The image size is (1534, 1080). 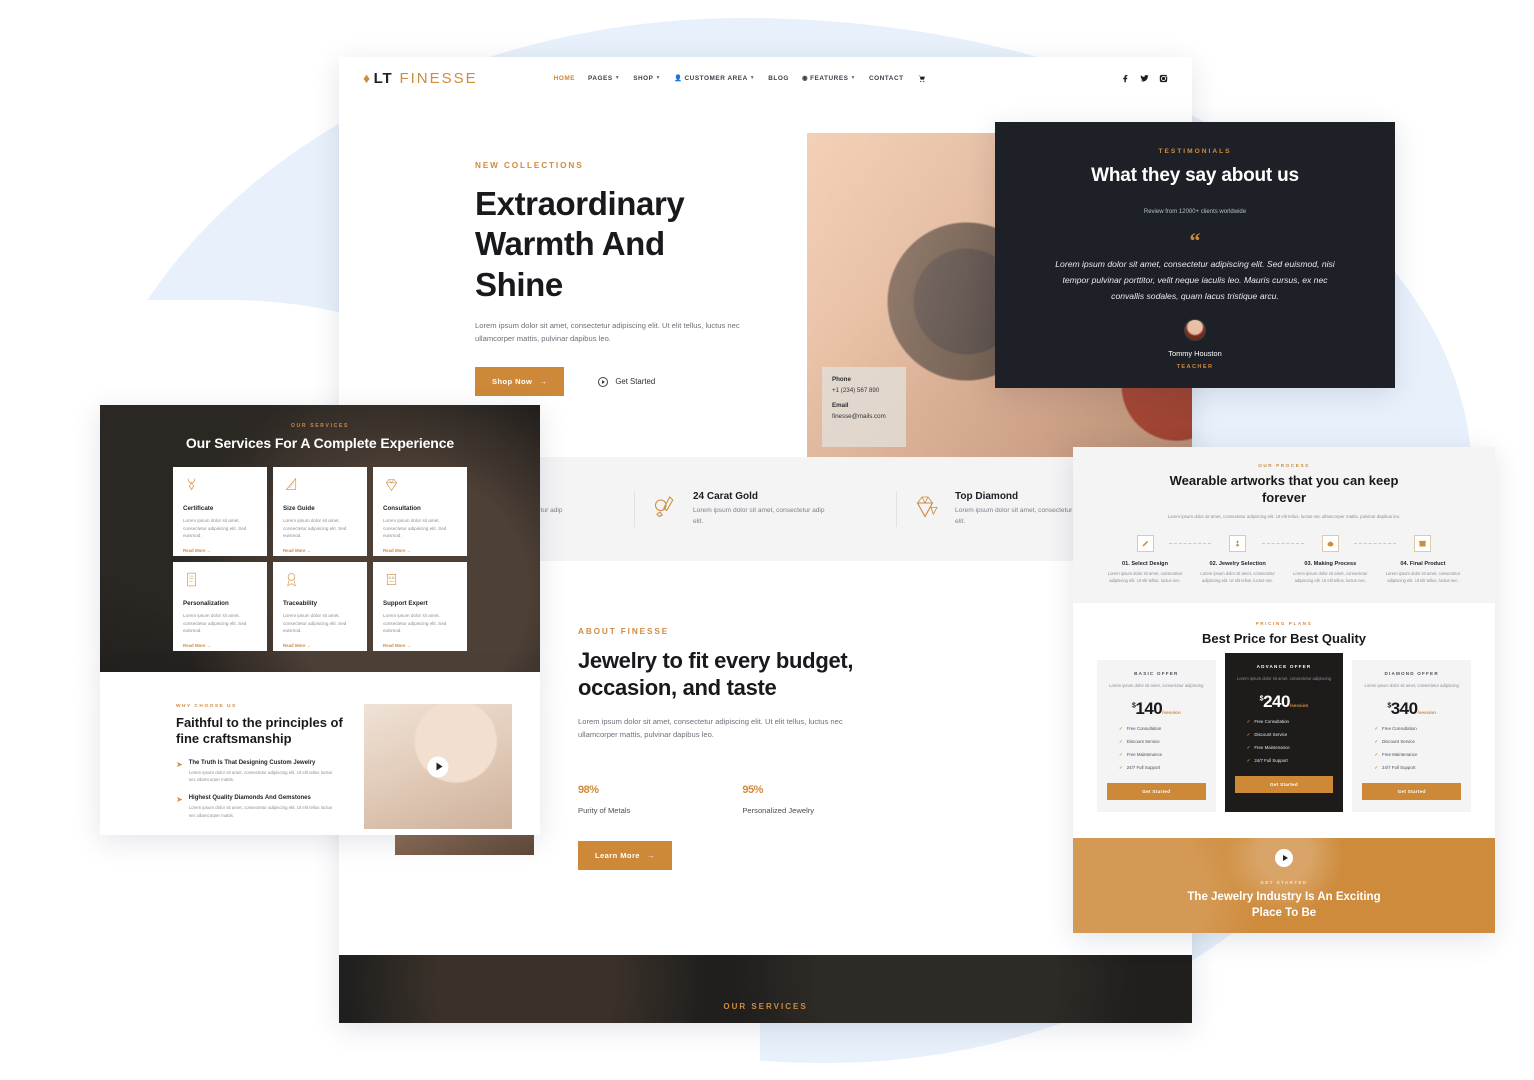 I want to click on stat-label: Purity of Metals, so click(x=604, y=810).